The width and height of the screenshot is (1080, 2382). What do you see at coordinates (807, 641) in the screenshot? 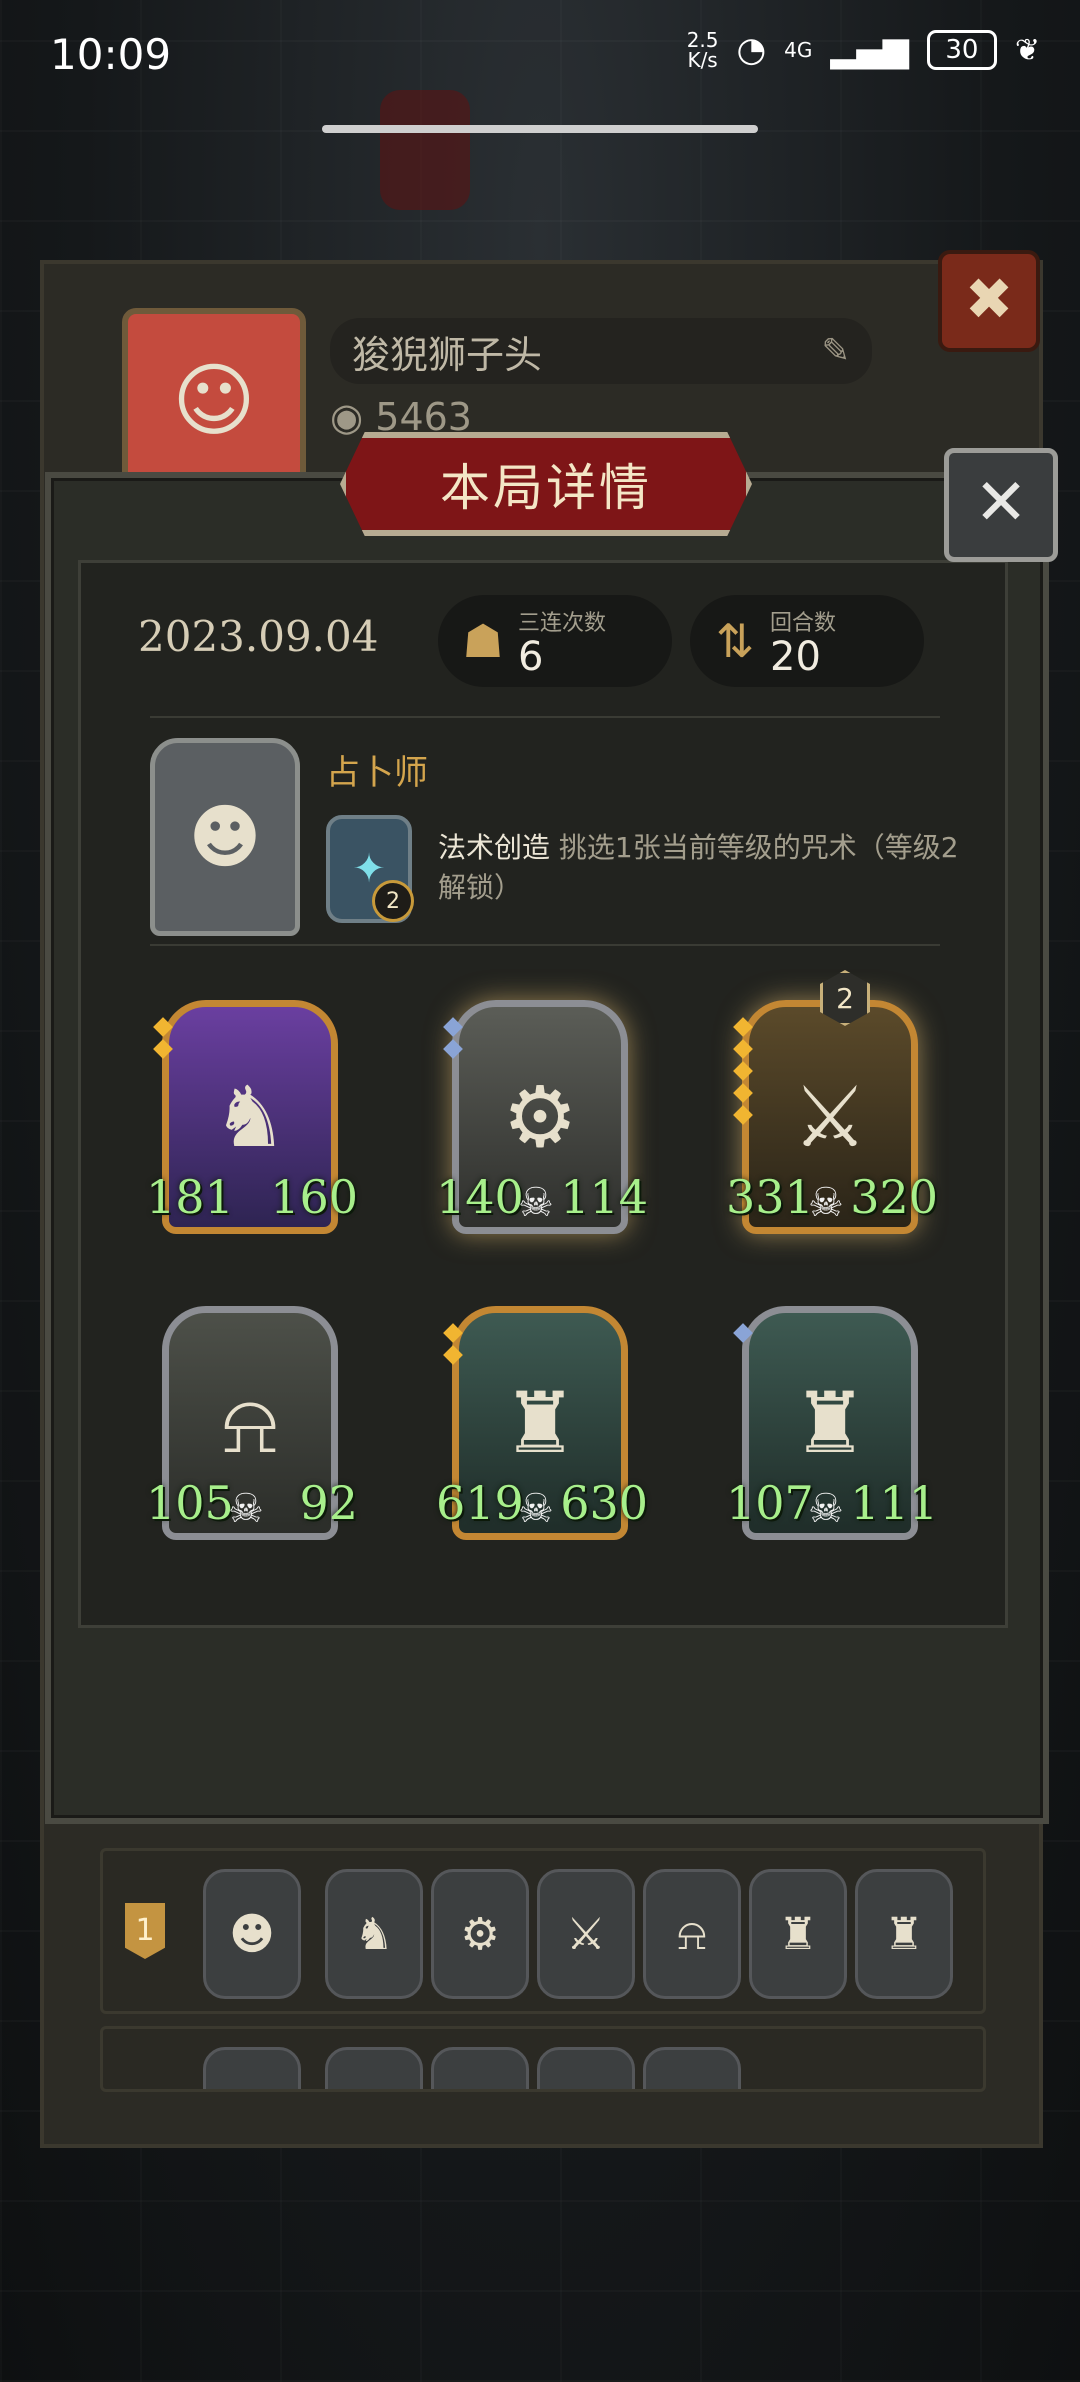
I see `stat-turns: ⇅ 回合数 20` at bounding box center [807, 641].